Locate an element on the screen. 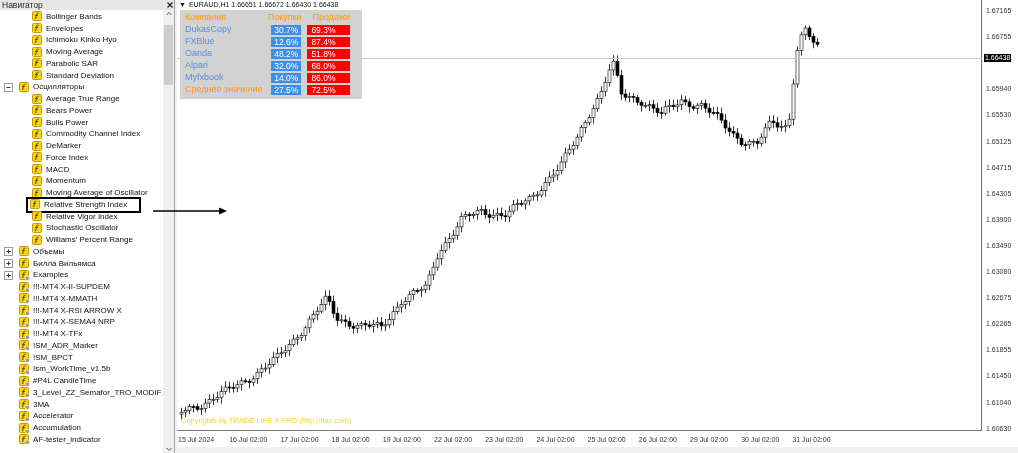 Image resolution: width=1018 pixels, height=453 pixels. tree-item: !sm_WorkTime_v1.5b is located at coordinates (72, 369).